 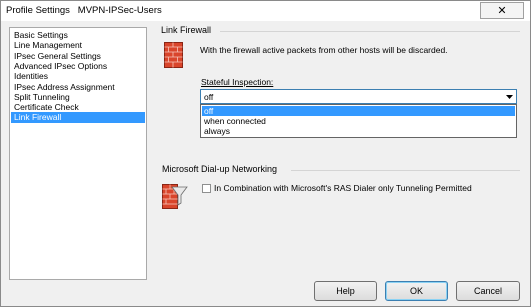 I want to click on ok-button-label: OK, so click(x=416, y=291).